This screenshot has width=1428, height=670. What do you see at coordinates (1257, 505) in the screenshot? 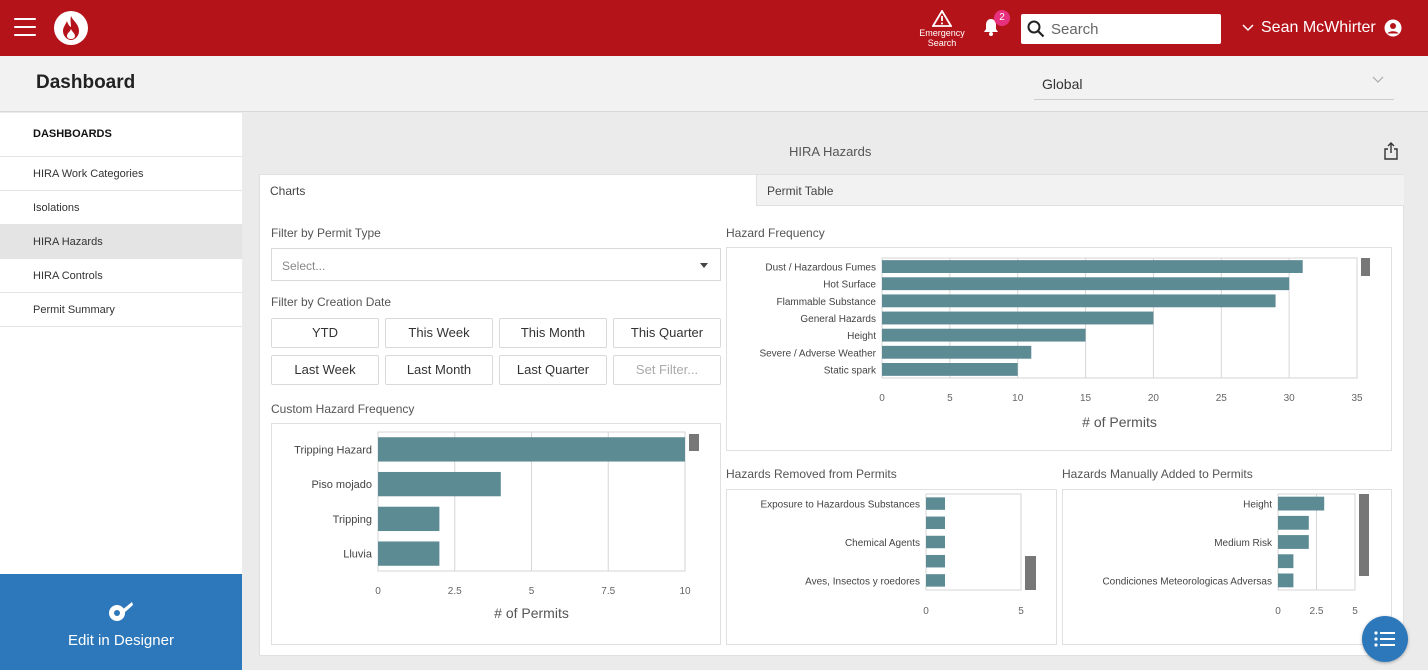
I see `category-label: Height` at bounding box center [1257, 505].